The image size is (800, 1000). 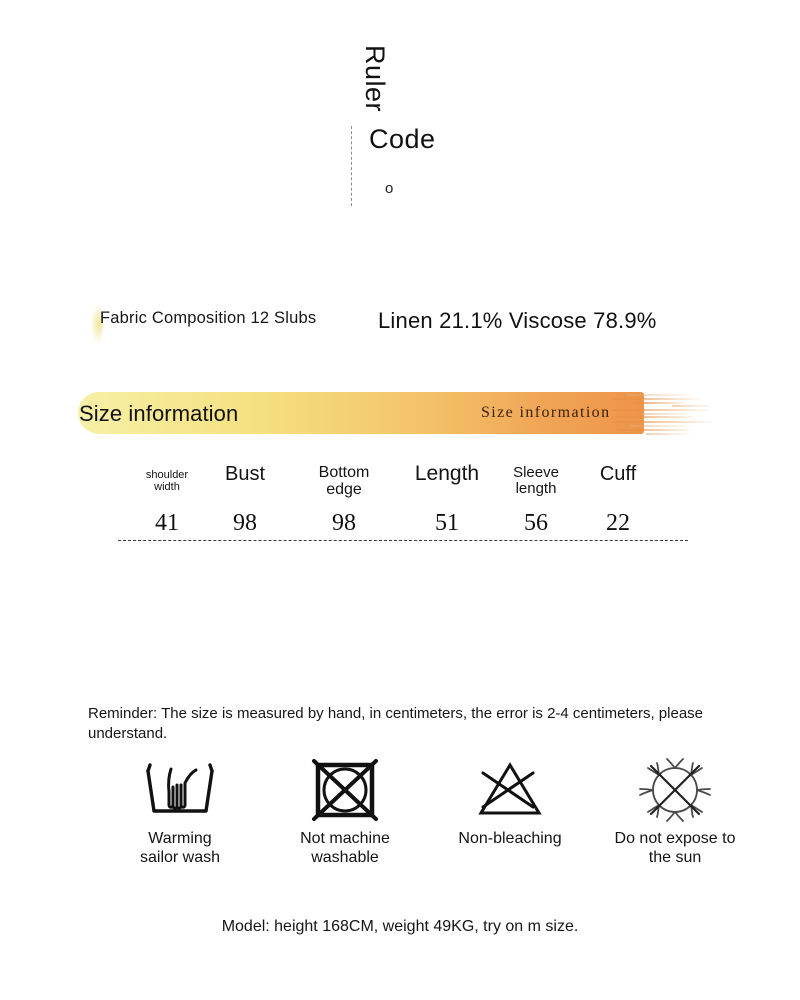 I want to click on measurement-header: Bottom edge, so click(x=344, y=481).